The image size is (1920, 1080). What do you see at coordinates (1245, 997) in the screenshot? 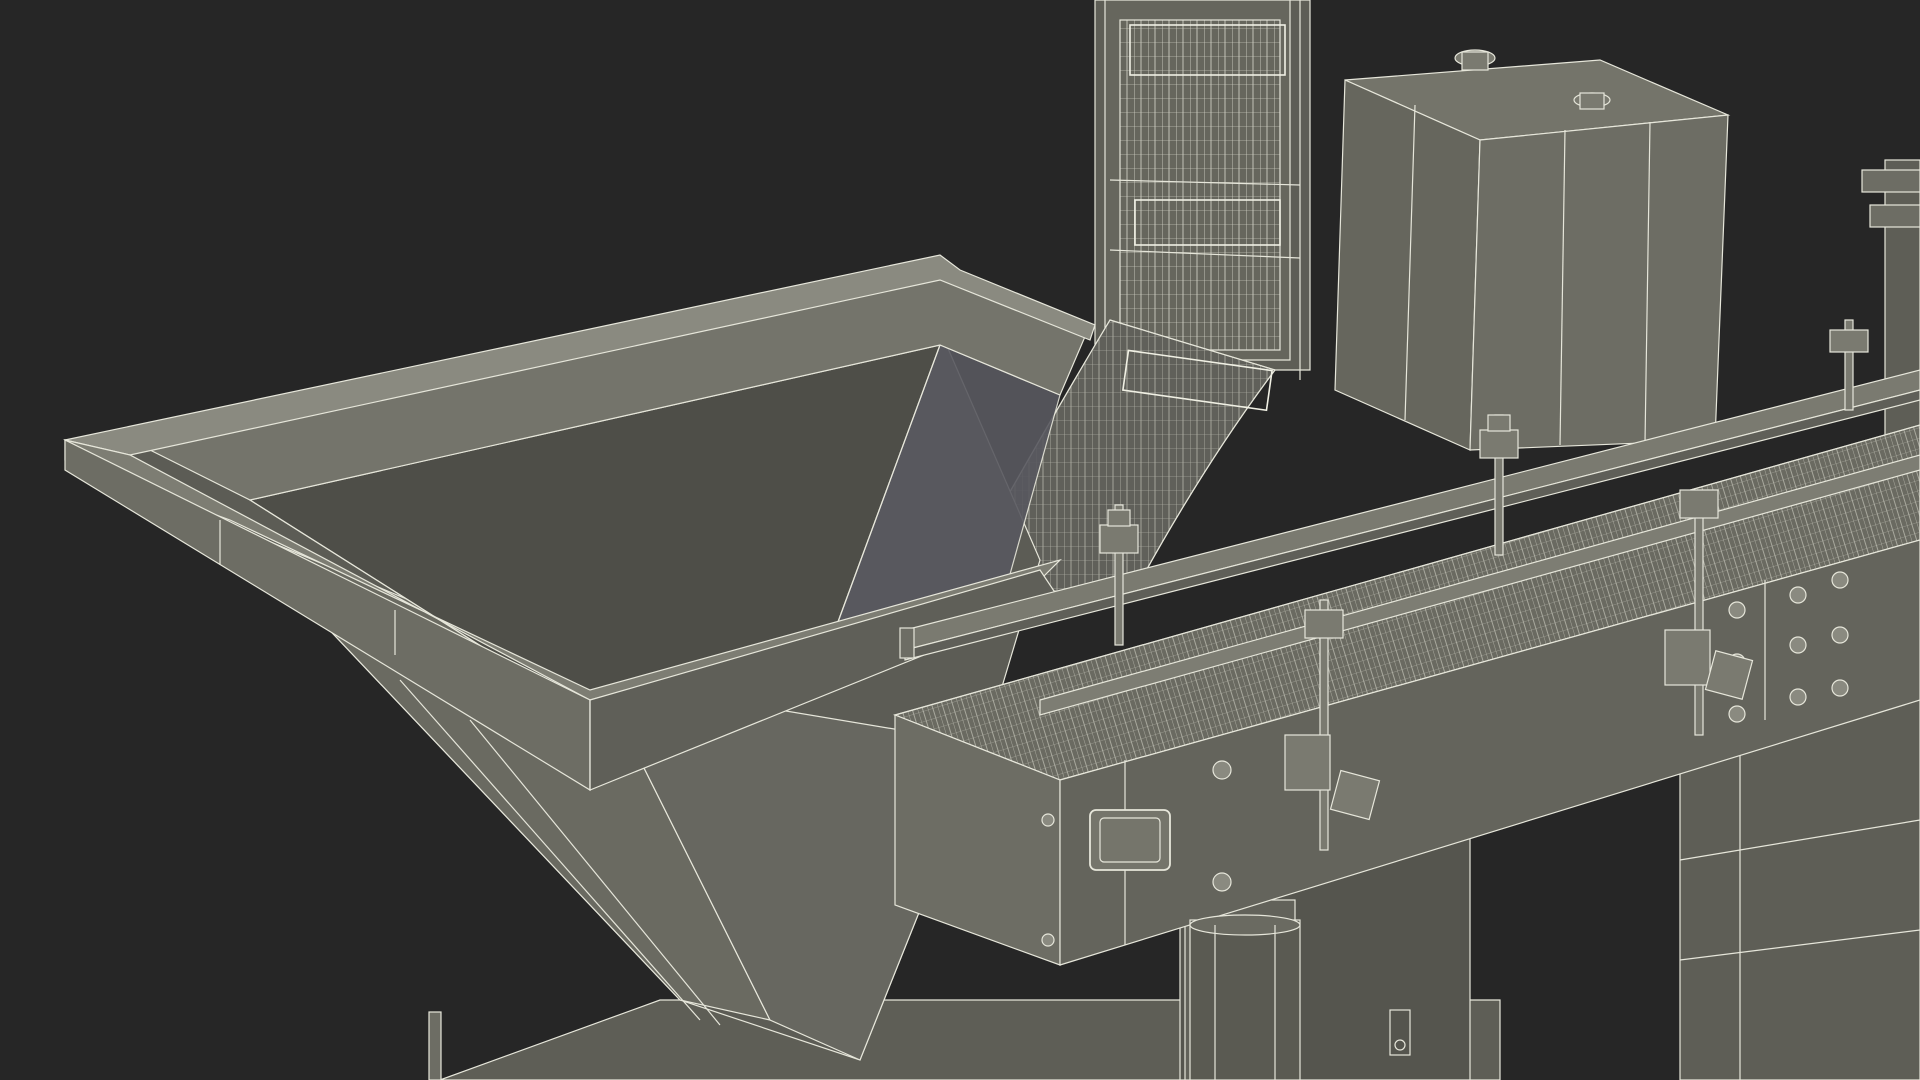
I see `support-column` at bounding box center [1245, 997].